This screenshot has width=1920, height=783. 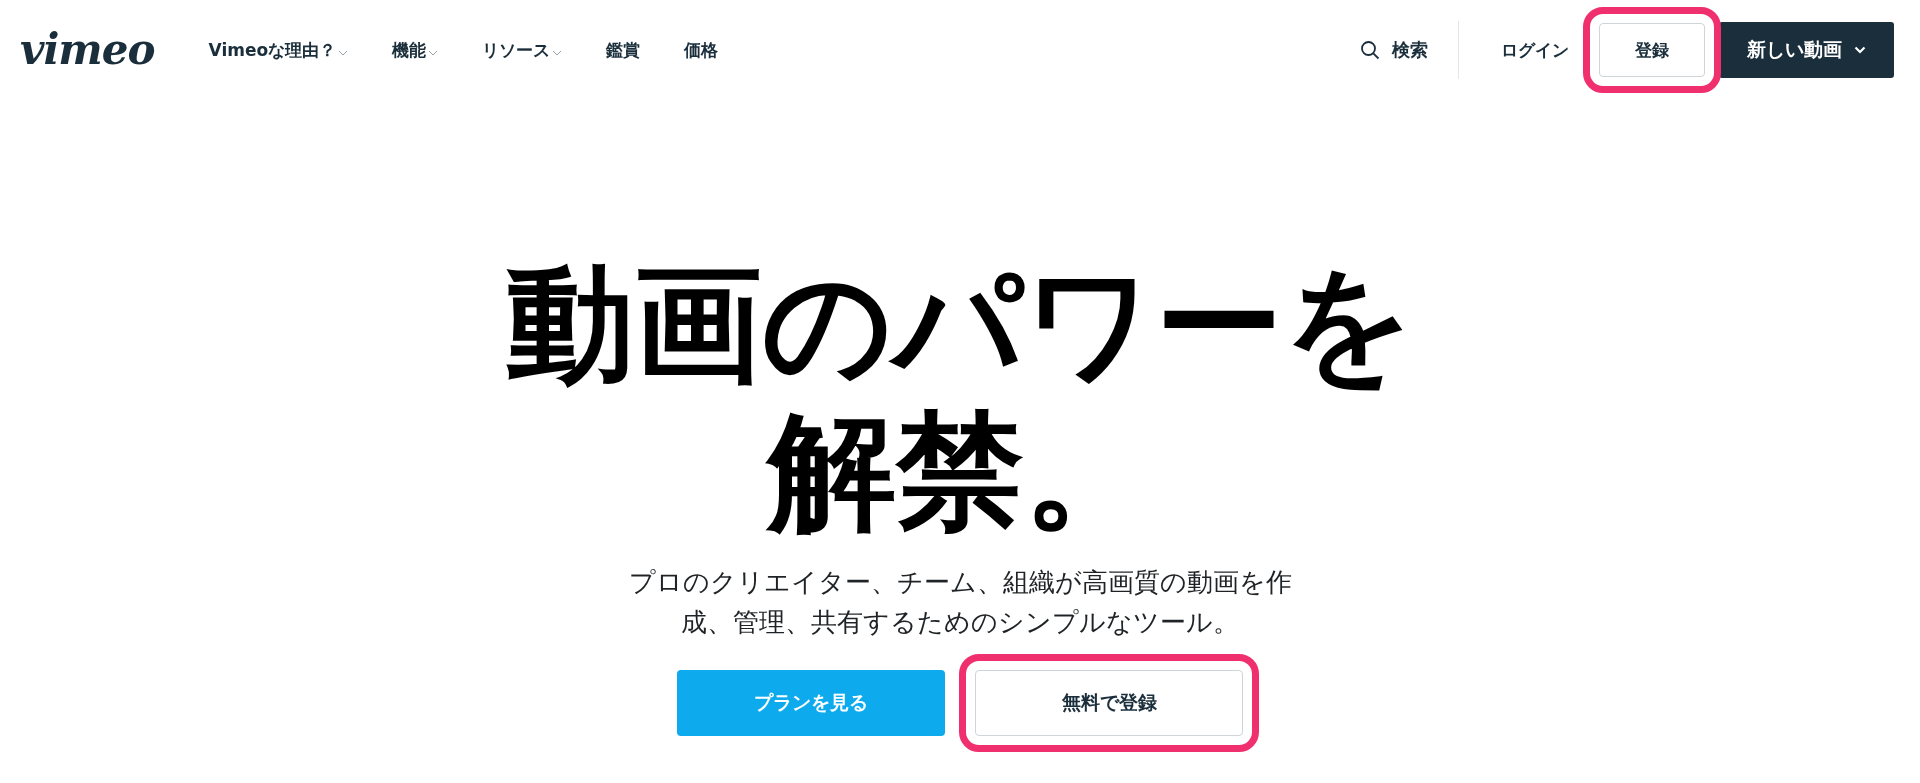 What do you see at coordinates (960, 602) in the screenshot?
I see `hero-subtitle: プロのクリエイター、チーム、組織が高画質の動画を作成、管理、共有するためのシンプルなツール。` at bounding box center [960, 602].